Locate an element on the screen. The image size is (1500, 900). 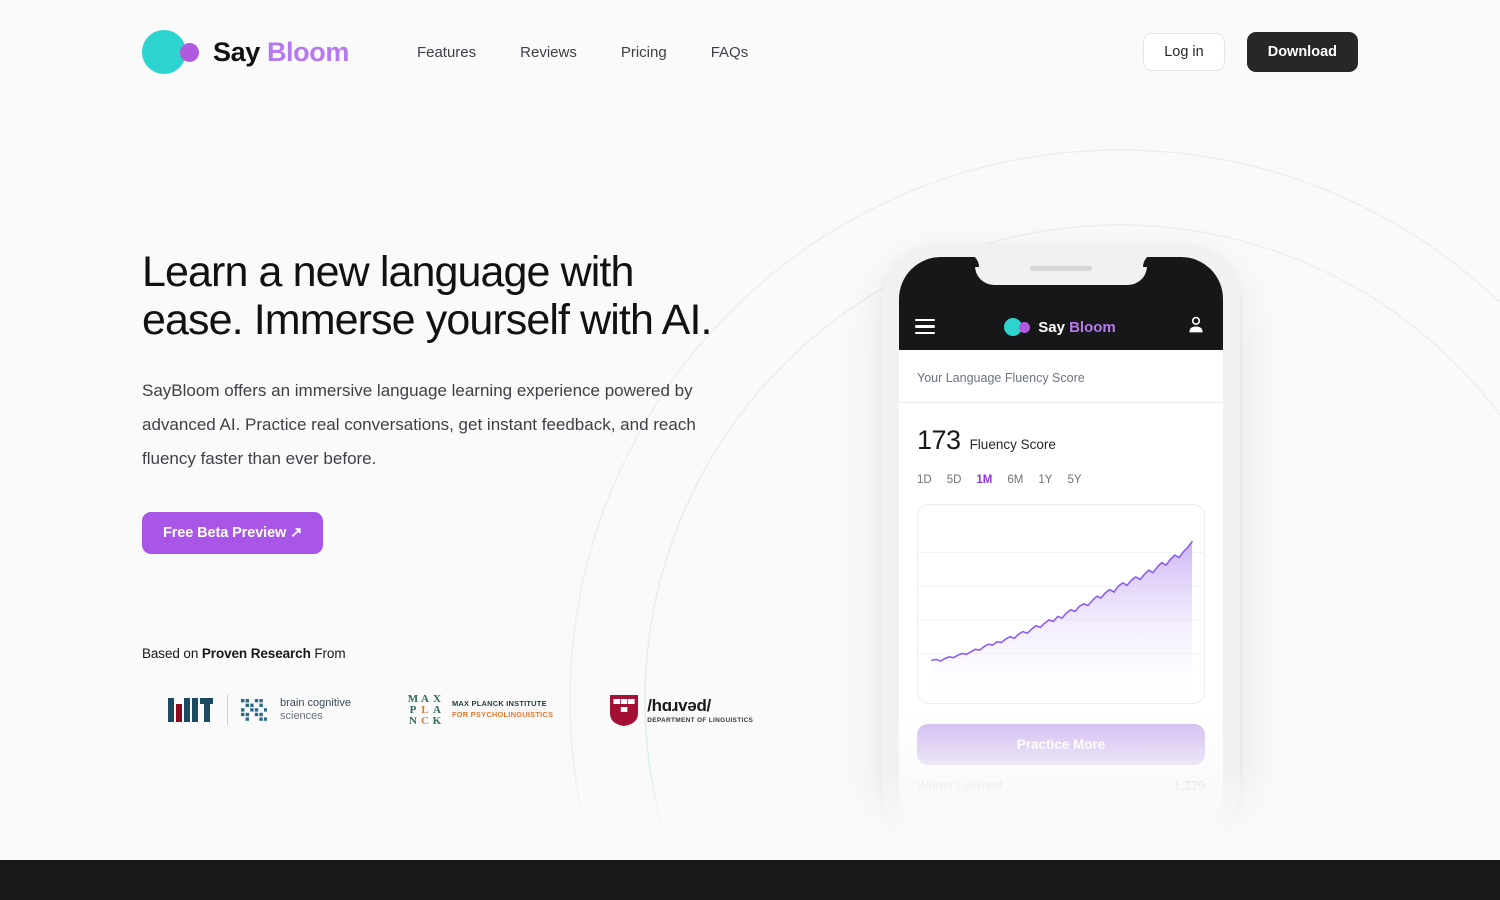
logo-harvard-linguistics: /hɑɹvəd/ DEPARTMENT OF LINGUISTICS is located at coordinates (681, 710).